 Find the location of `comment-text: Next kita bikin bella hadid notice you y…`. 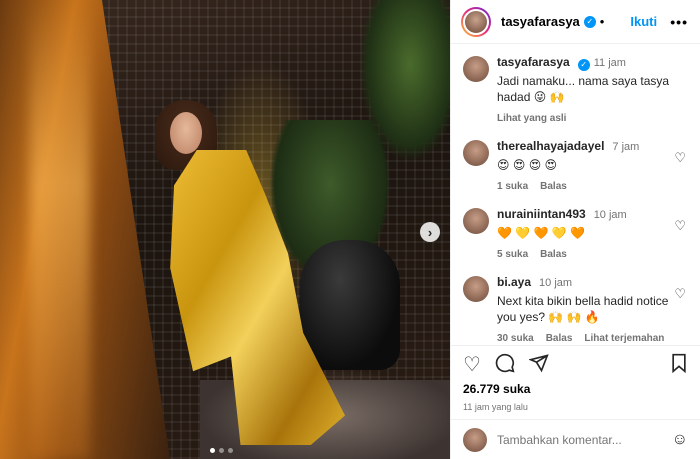

comment-text: Next kita bikin bella hadid notice you y… is located at coordinates (583, 309).